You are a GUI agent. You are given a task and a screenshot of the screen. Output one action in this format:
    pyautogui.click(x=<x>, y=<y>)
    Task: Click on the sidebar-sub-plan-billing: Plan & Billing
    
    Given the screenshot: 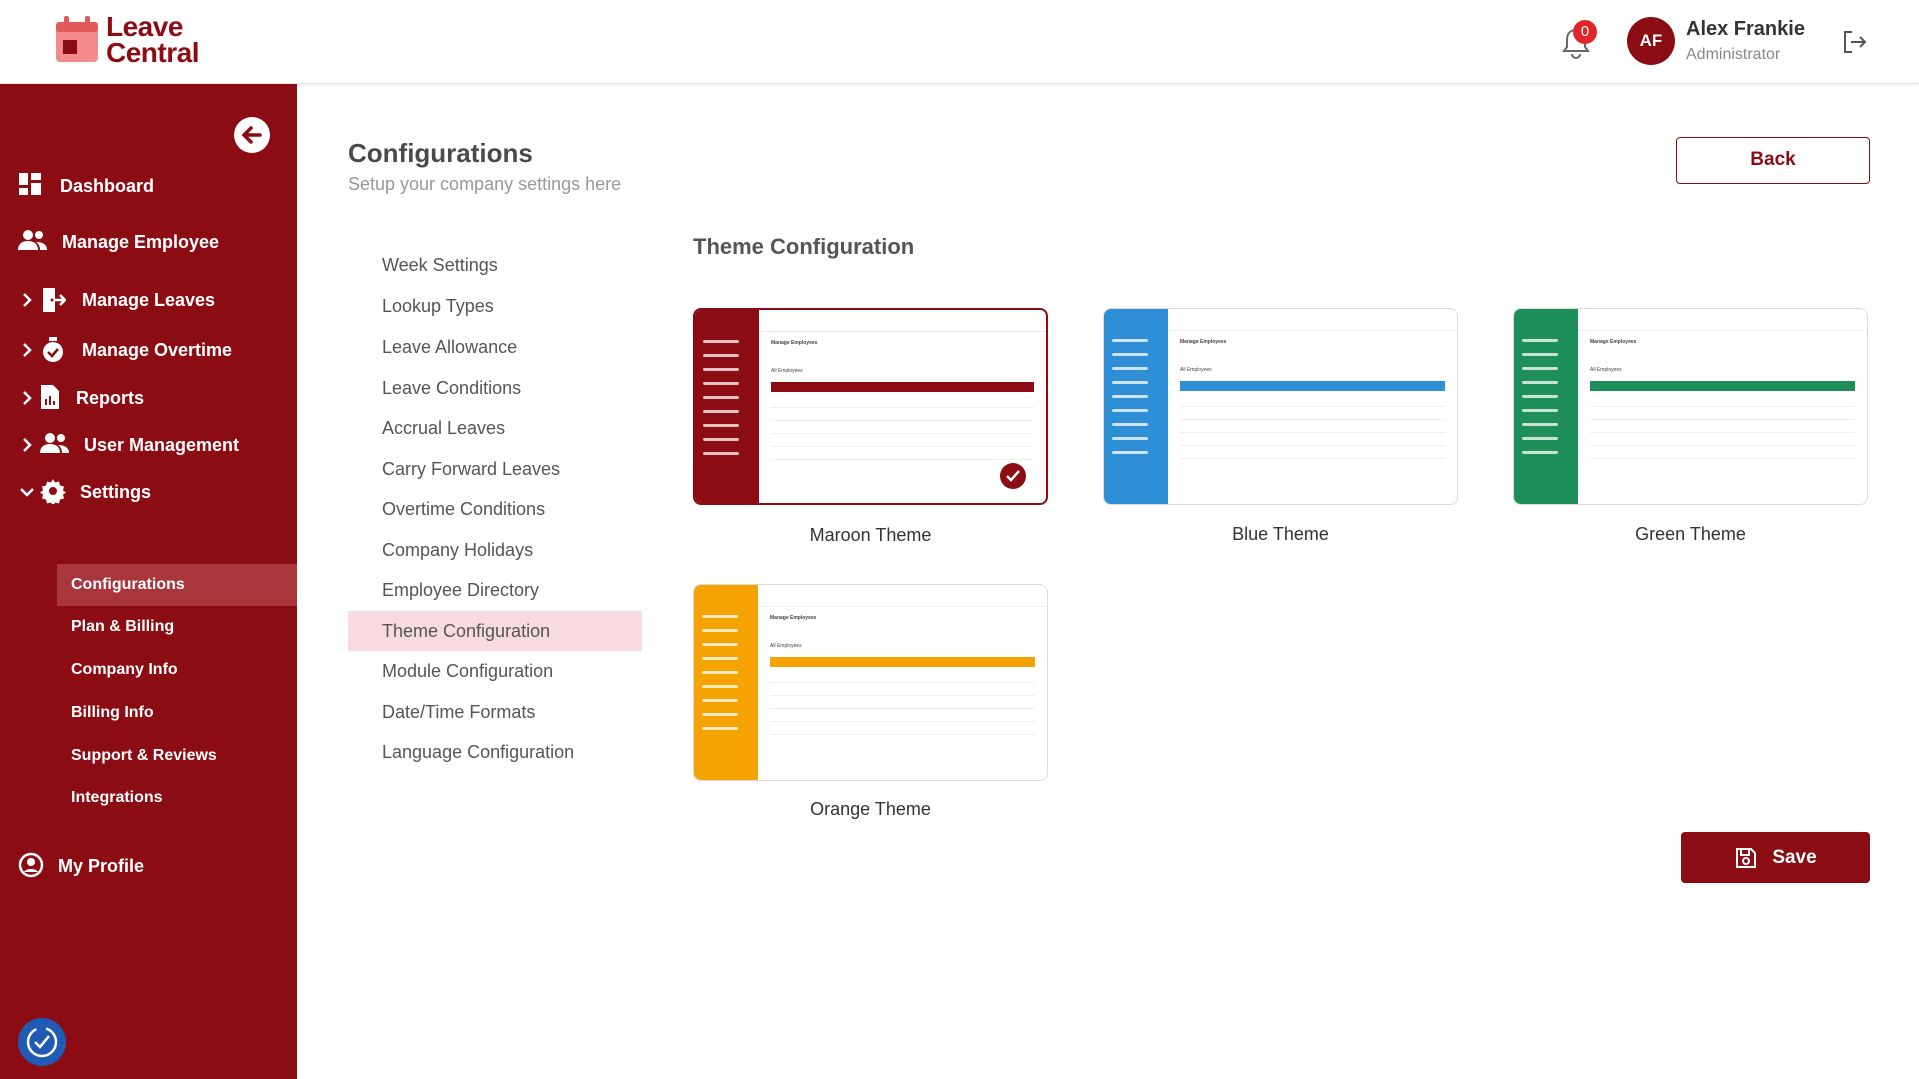 What is the action you would take?
    pyautogui.click(x=177, y=627)
    